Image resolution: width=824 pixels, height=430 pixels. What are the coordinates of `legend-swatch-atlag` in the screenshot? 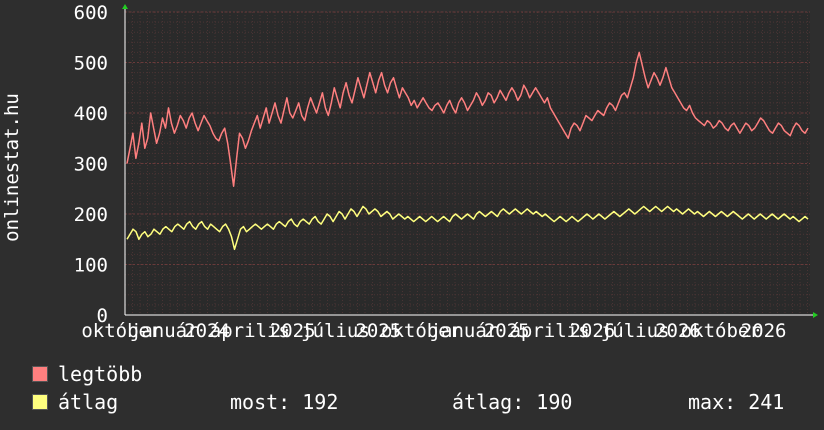 It's located at (40, 402).